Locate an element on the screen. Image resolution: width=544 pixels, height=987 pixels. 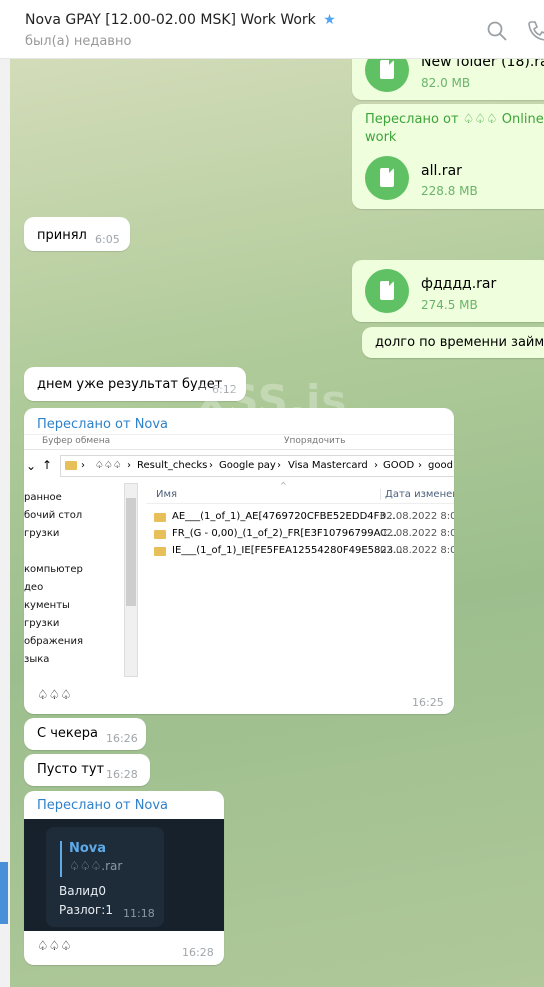
nav-item: ображения is located at coordinates (53, 641).